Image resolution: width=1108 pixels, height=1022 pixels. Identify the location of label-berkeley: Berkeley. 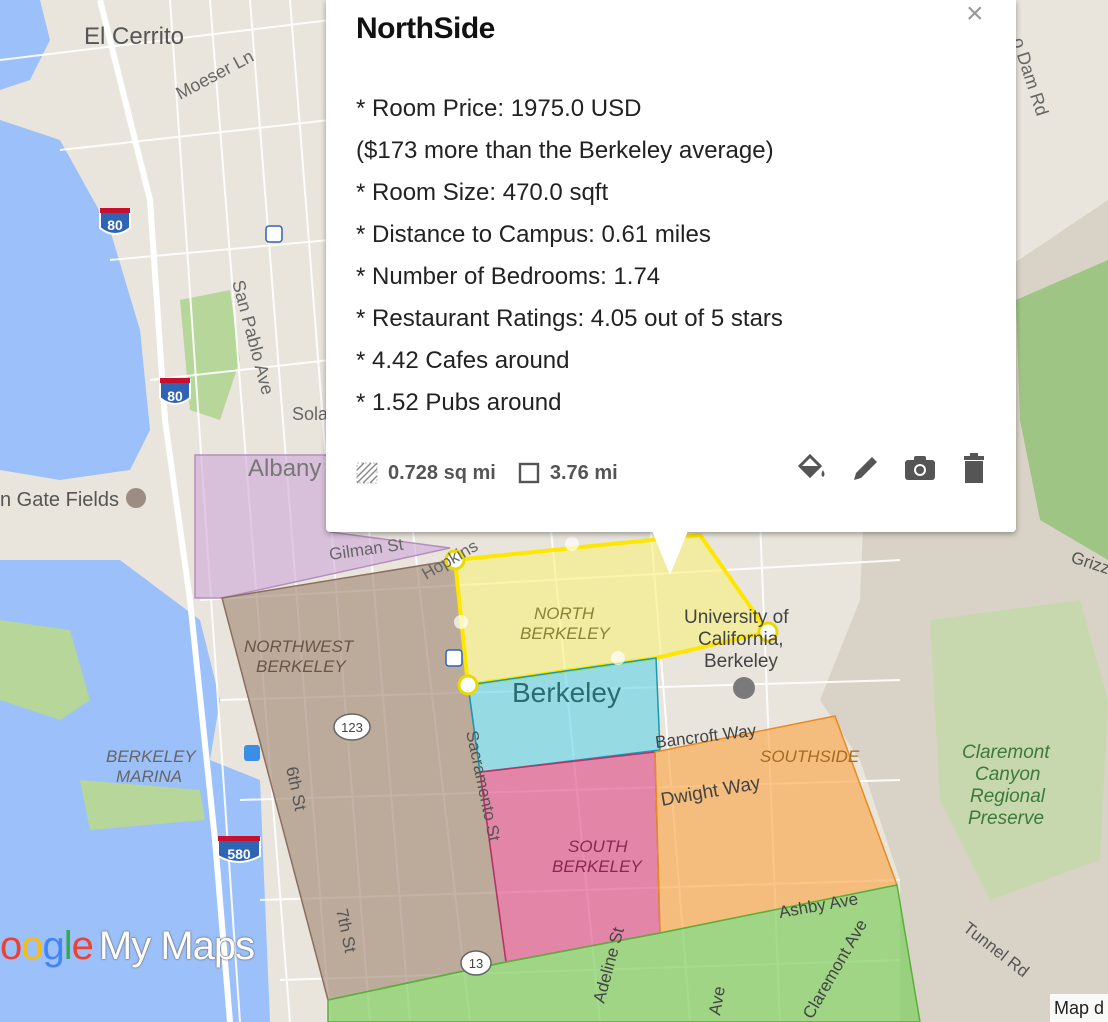
(566, 692).